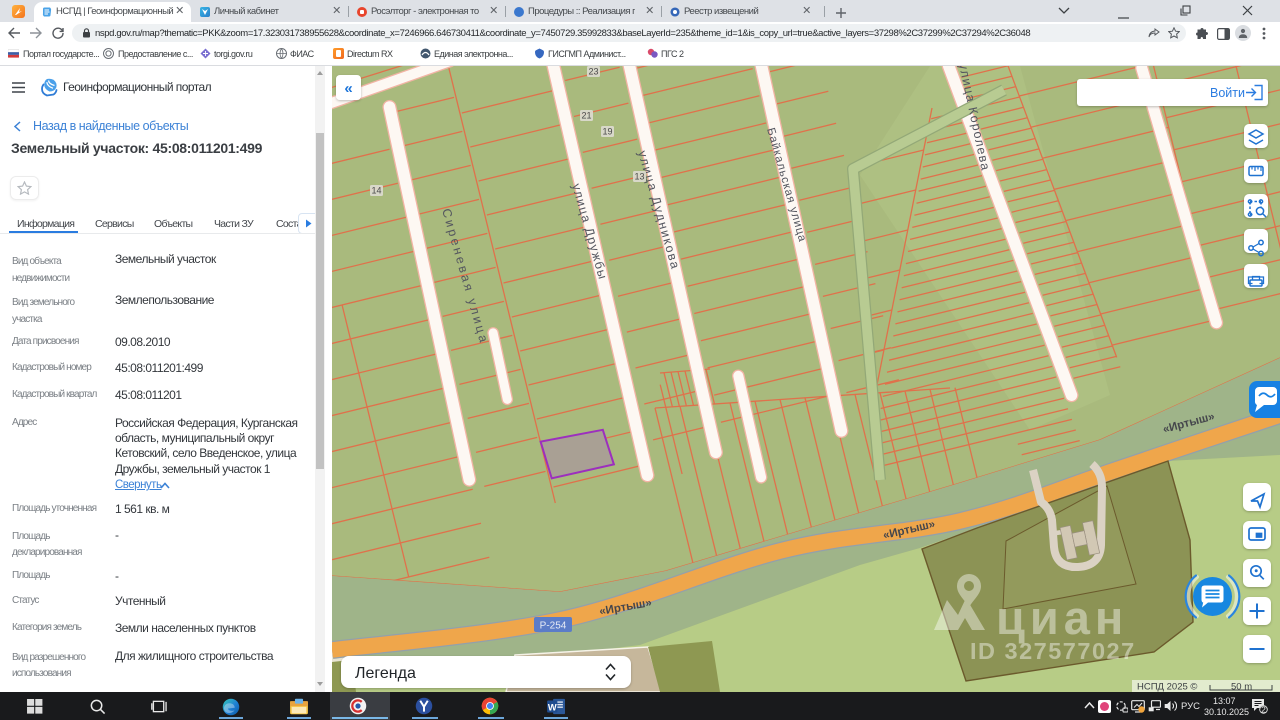  I want to click on svg-text: 13, so click(639, 177).